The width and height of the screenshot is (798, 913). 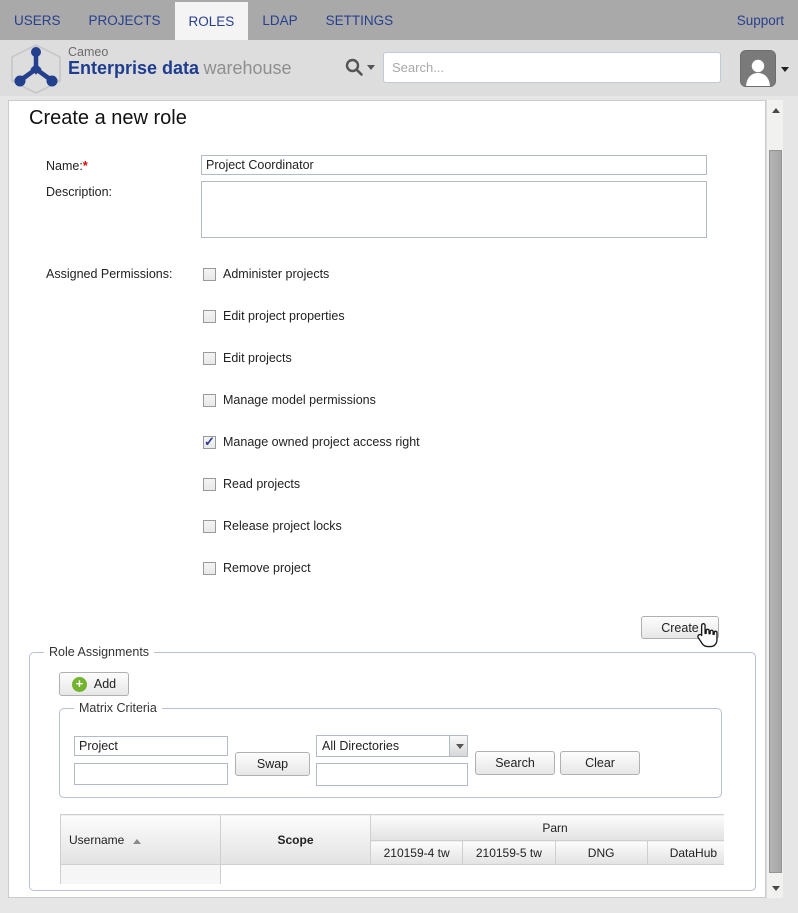 I want to click on permission-row: Edit projects, so click(x=247, y=358).